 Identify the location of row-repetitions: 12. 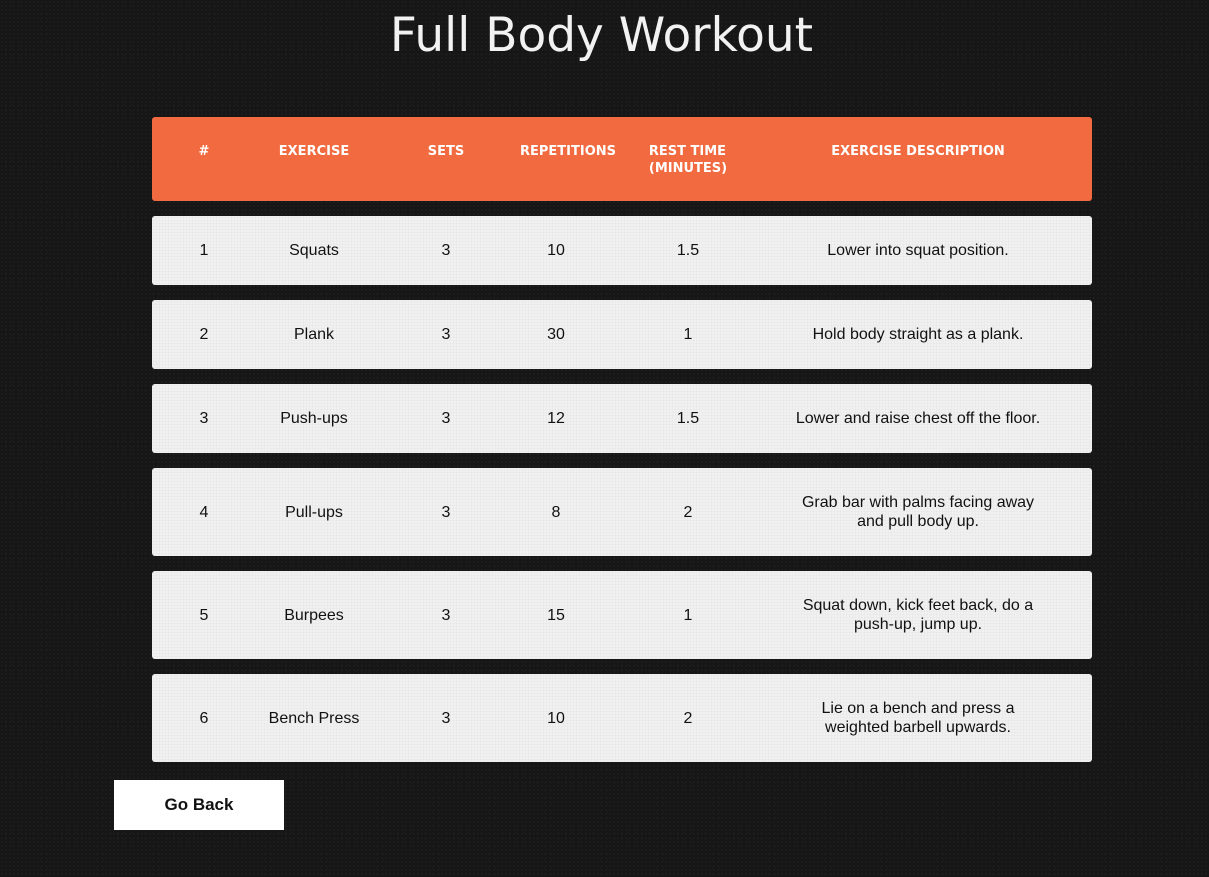
(556, 418).